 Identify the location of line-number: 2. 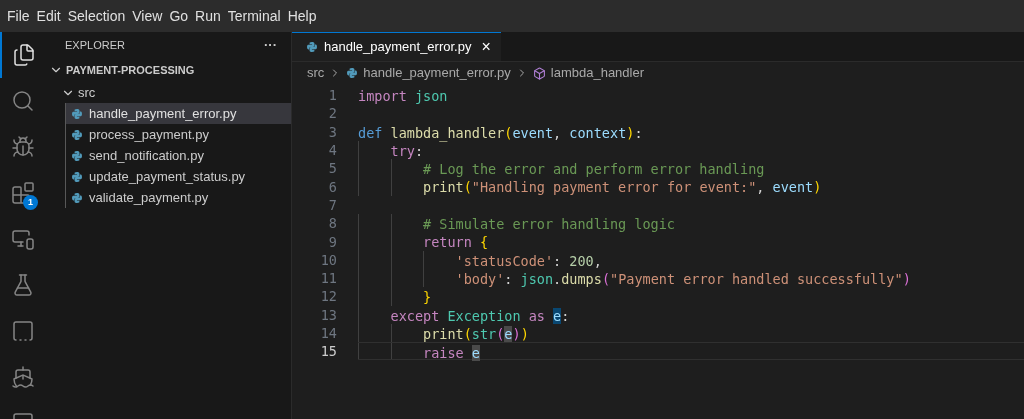
(332, 113).